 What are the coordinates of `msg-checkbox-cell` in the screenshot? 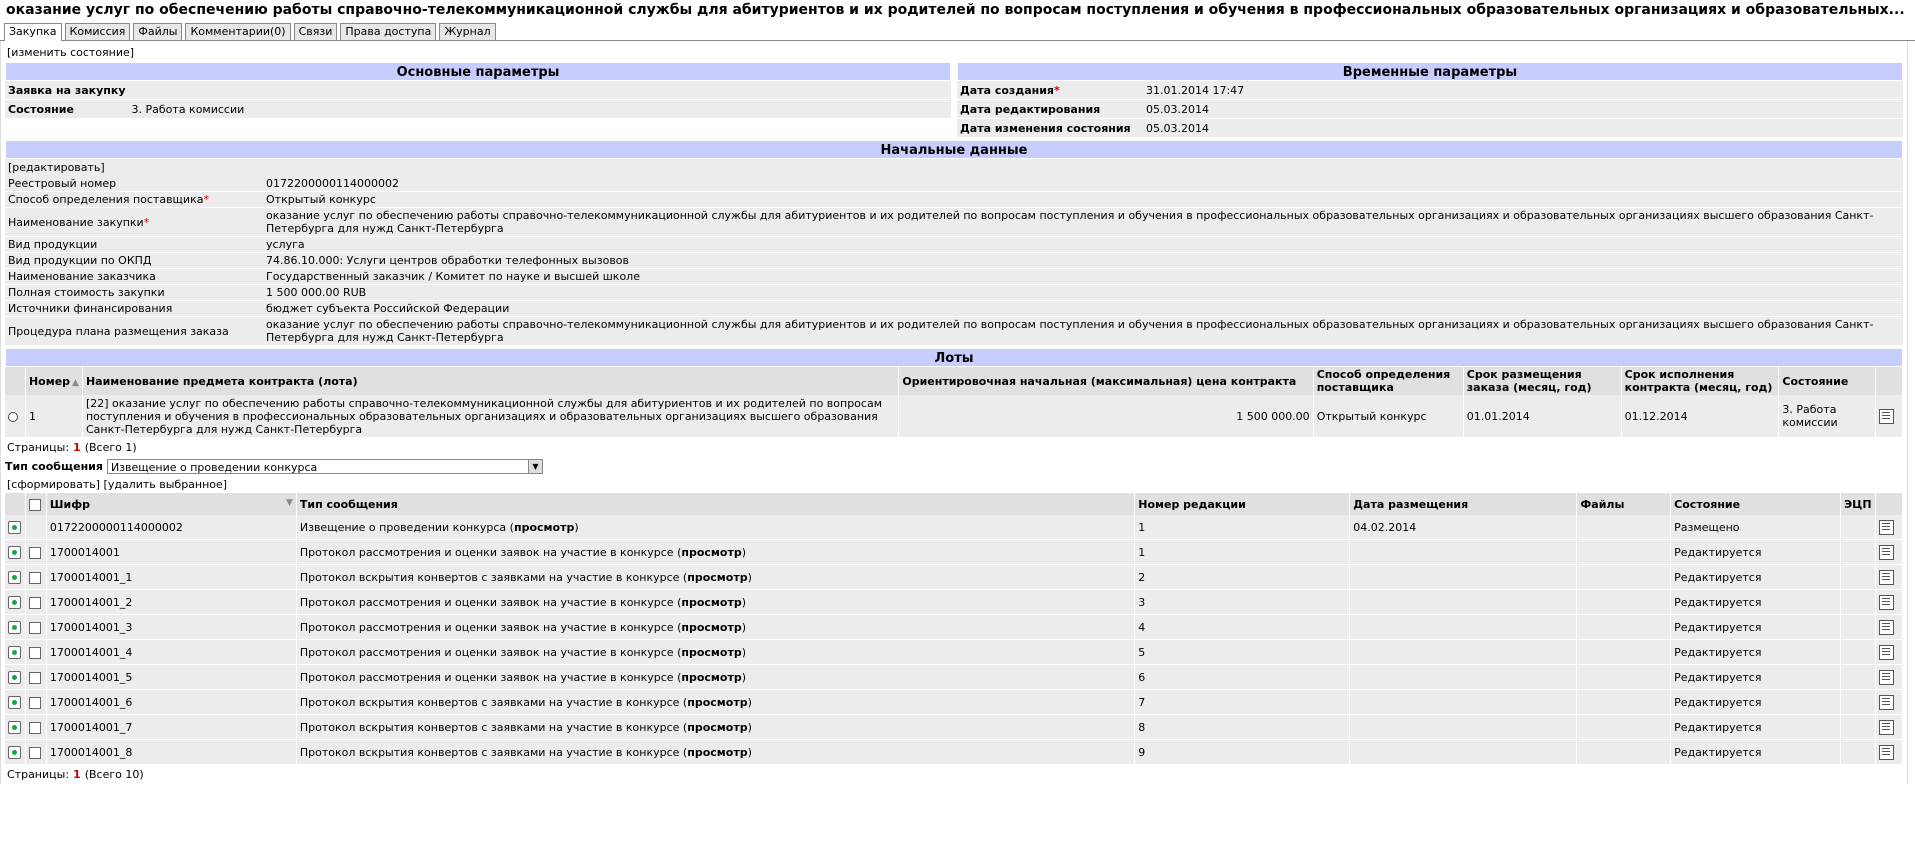 It's located at (36, 552).